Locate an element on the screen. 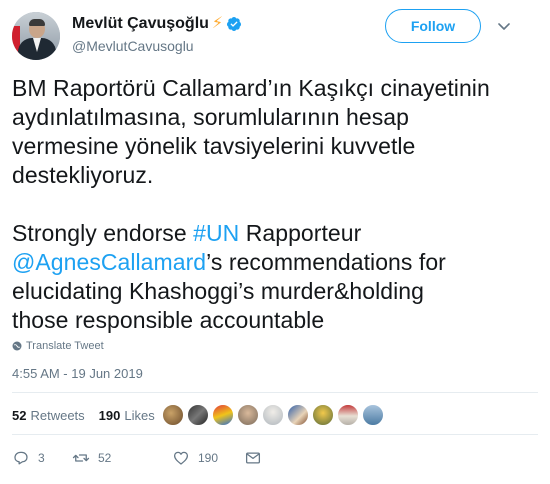 This screenshot has width=550, height=484. retweet-icon is located at coordinates (81, 458).